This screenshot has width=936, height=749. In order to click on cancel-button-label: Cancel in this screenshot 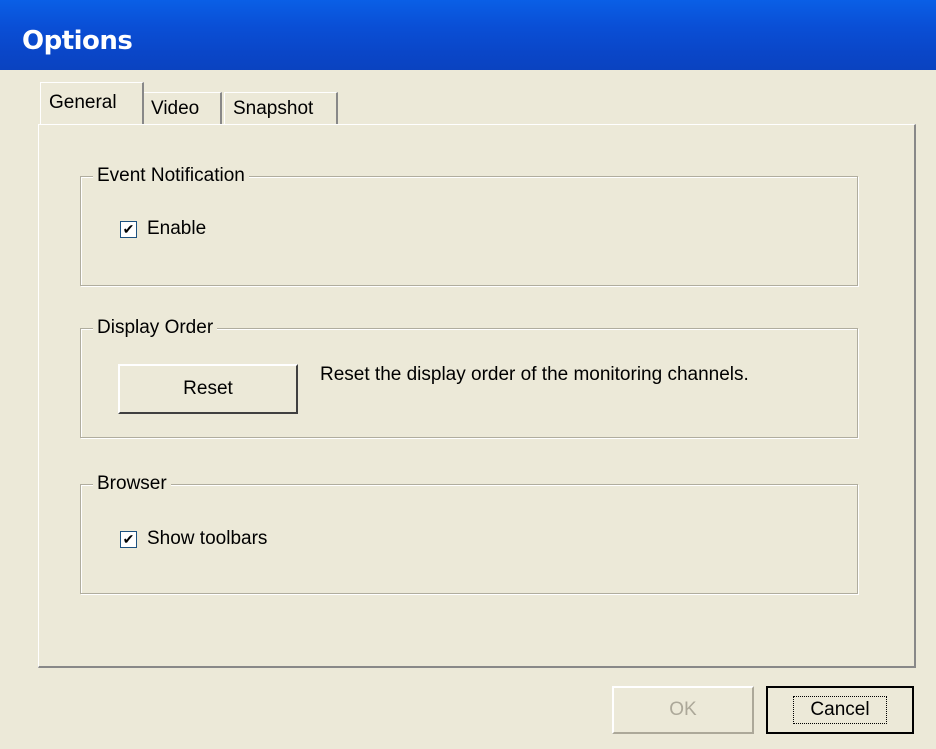, I will do `click(840, 710)`.